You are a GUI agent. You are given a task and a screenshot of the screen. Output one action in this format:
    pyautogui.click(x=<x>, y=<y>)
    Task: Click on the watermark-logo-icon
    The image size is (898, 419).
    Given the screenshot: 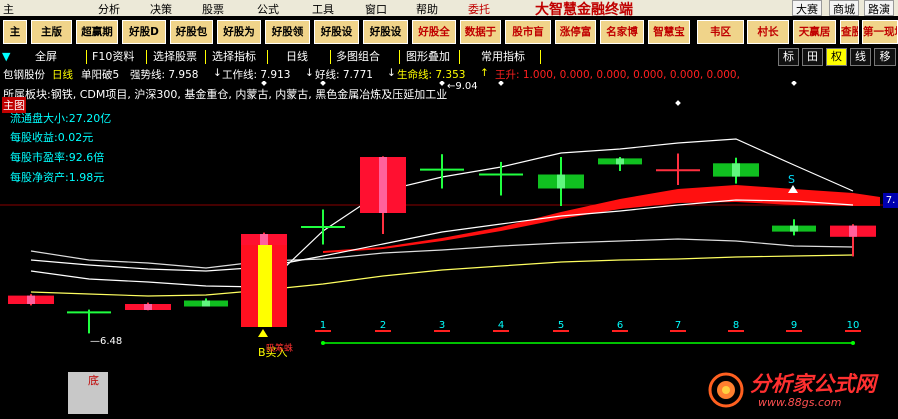 What is the action you would take?
    pyautogui.click(x=726, y=390)
    